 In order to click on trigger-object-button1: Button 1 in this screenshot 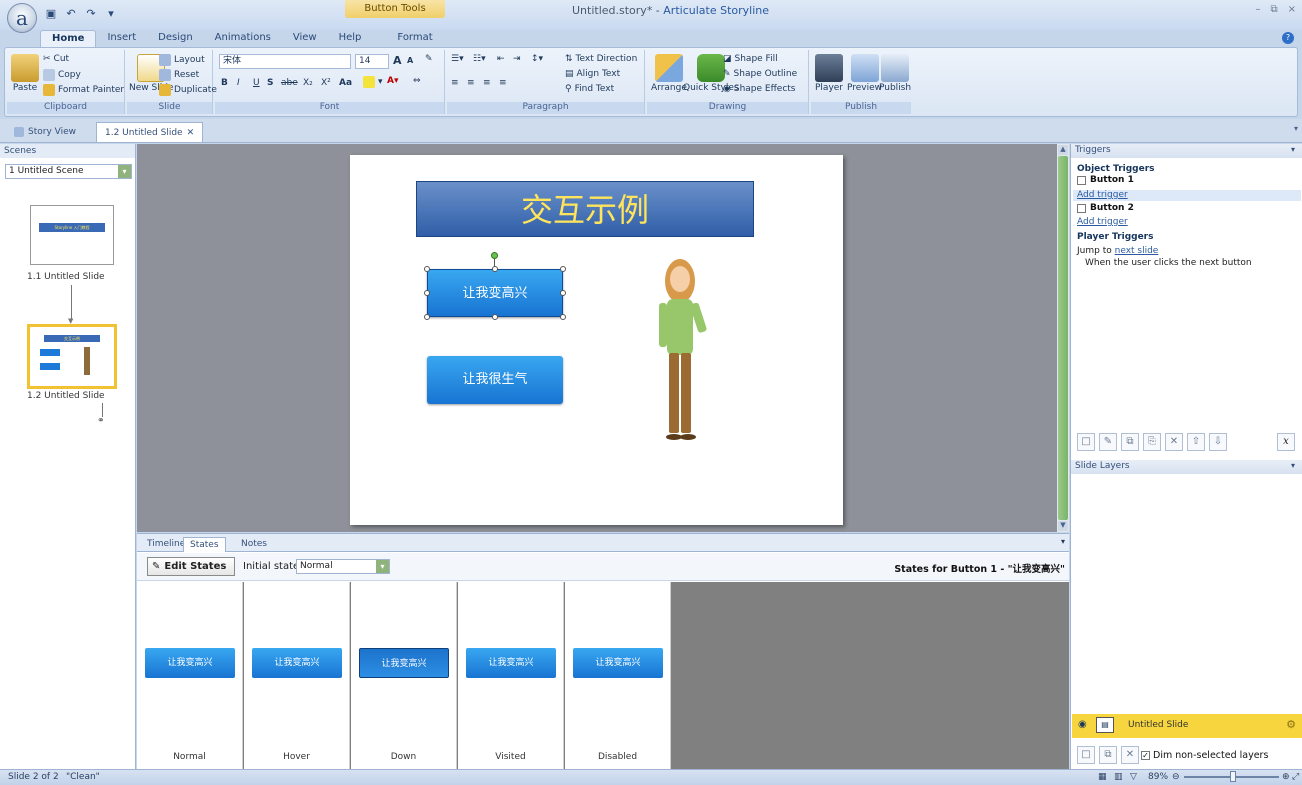, I will do `click(1105, 180)`.